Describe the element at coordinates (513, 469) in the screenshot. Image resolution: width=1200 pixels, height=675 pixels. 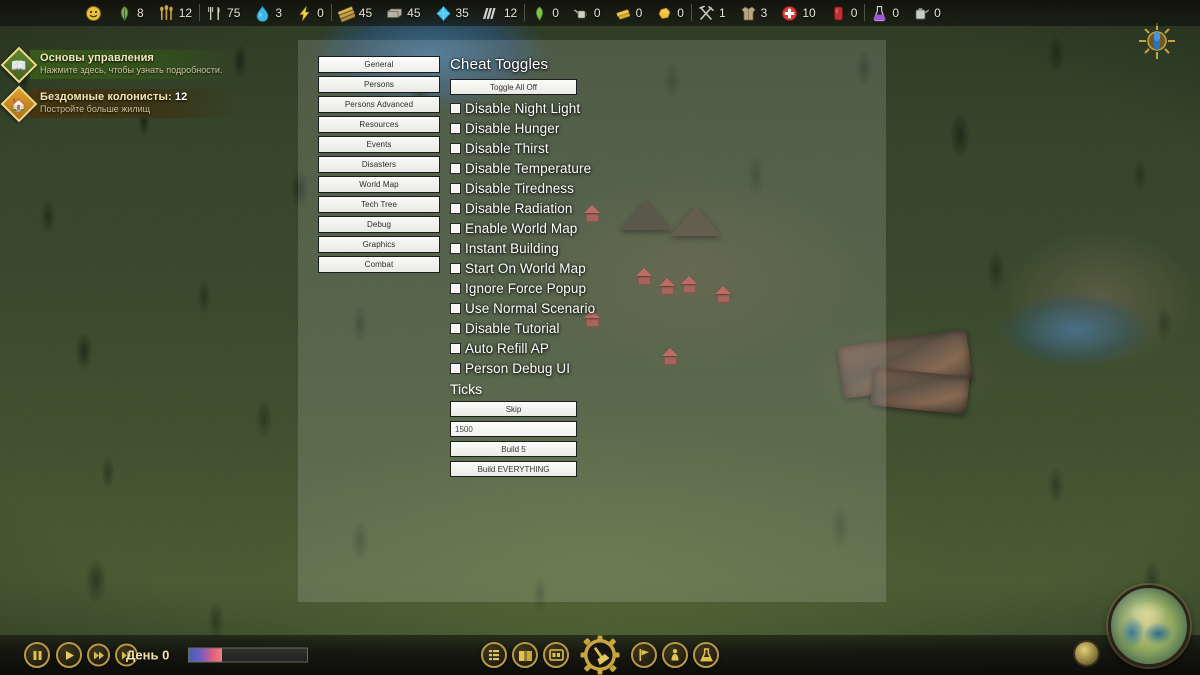
I see `build-everything-button: Build EVERYTHING` at that location.